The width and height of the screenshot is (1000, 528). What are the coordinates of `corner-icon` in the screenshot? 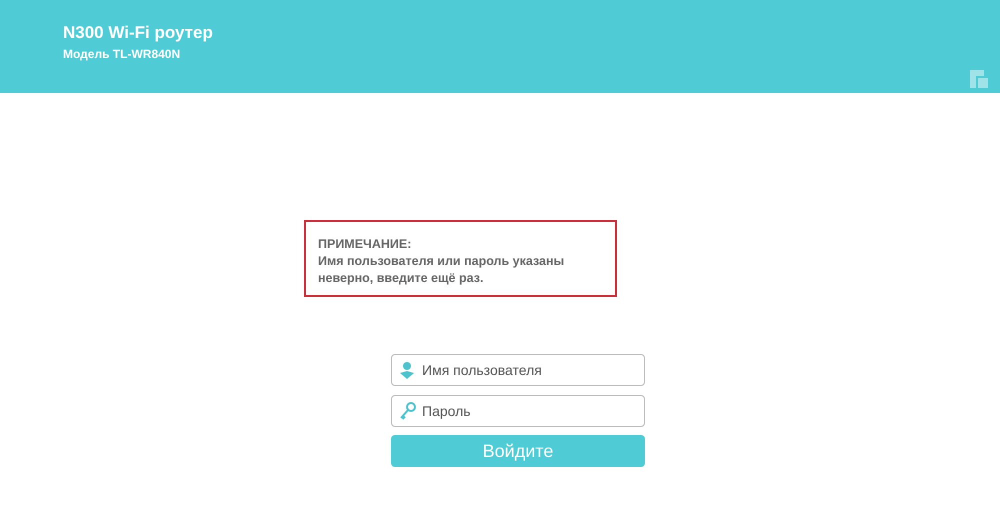 It's located at (979, 79).